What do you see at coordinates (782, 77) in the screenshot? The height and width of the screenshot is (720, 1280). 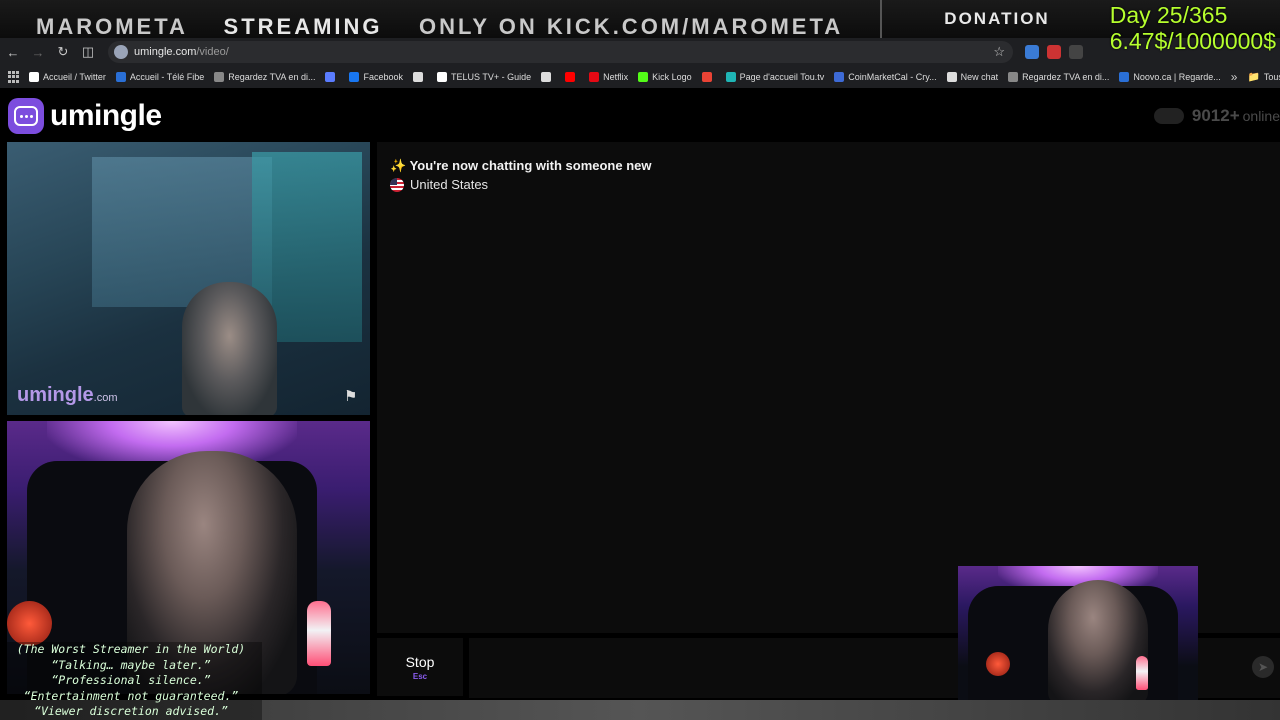 I see `bookmark-label: Page d'accueil Tou.tv` at bounding box center [782, 77].